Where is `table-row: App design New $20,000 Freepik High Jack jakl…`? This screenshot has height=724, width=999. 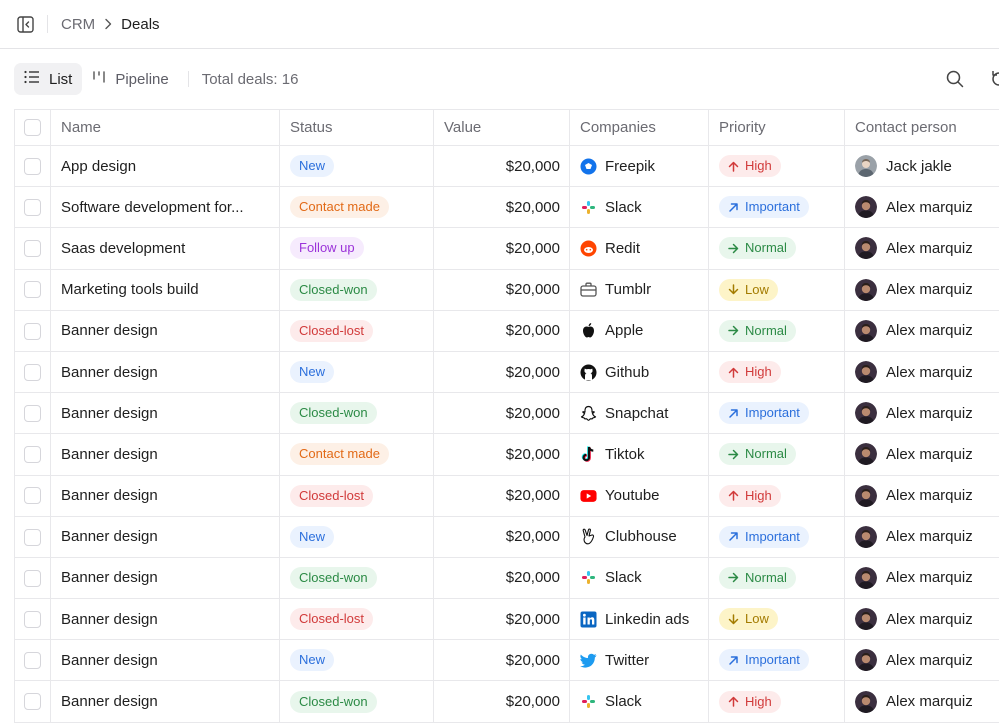 table-row: App design New $20,000 Freepik High Jack jakl… is located at coordinates (506, 166).